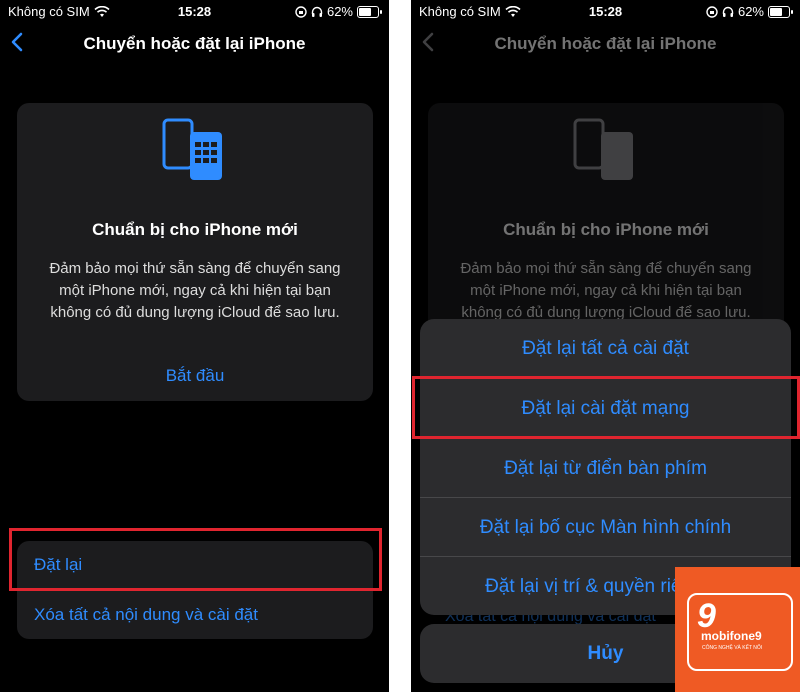 The width and height of the screenshot is (800, 692). I want to click on reset-list: Đặt lại Xóa tất cả nội dung và cài đặt, so click(195, 590).